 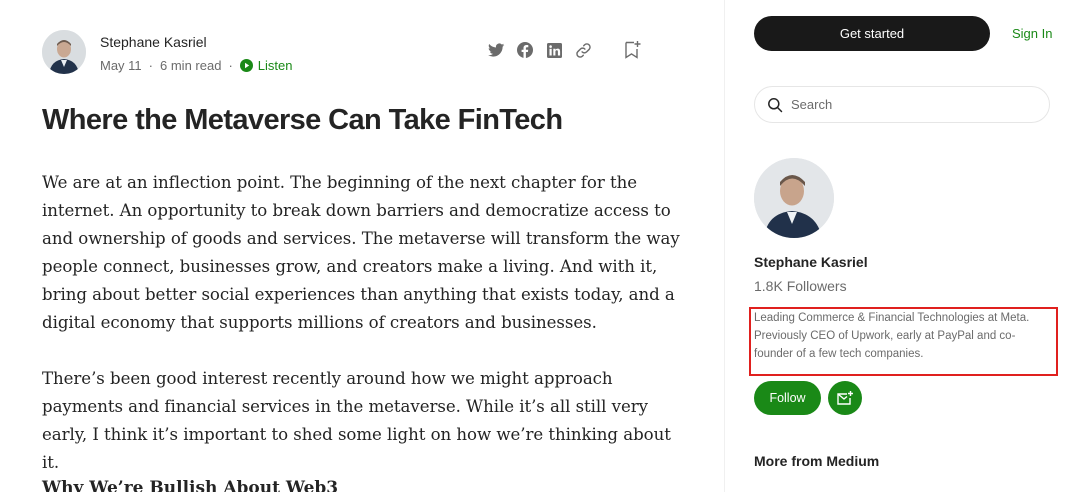 What do you see at coordinates (632, 50) in the screenshot?
I see `bookmark-icon` at bounding box center [632, 50].